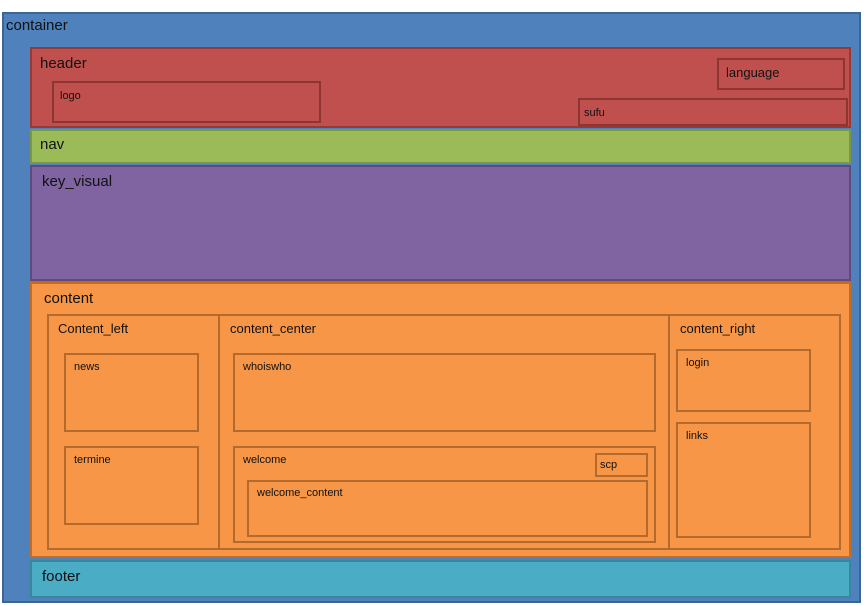  I want to click on language-label: language, so click(753, 72).